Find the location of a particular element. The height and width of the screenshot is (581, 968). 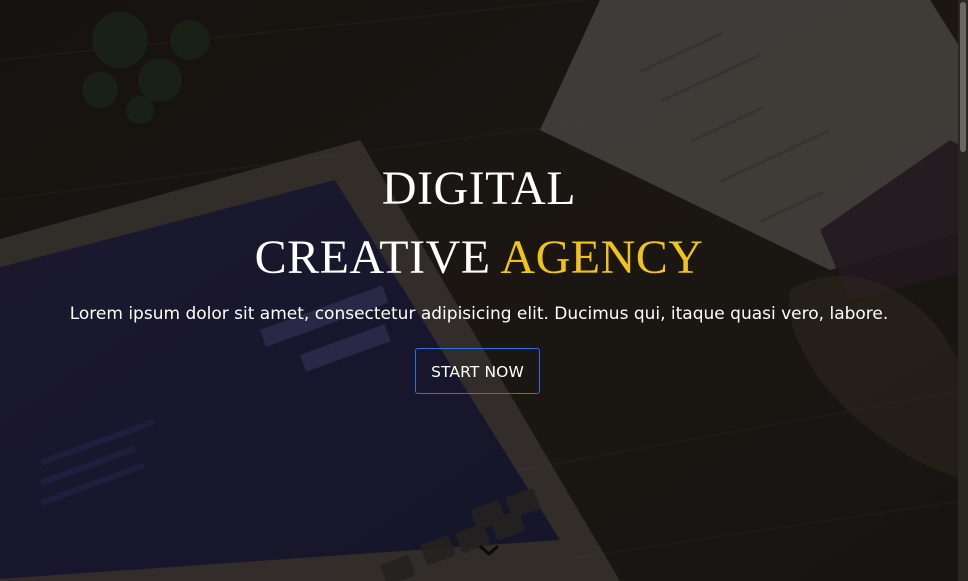

hero-title-line-2: CREATIVE AGENCY is located at coordinates (479, 258).